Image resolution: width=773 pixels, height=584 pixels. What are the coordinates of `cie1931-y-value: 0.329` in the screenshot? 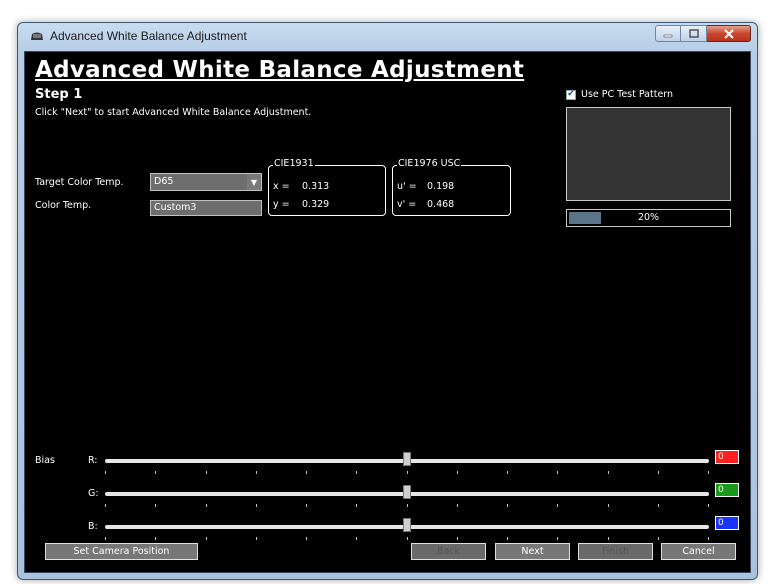 It's located at (316, 204).